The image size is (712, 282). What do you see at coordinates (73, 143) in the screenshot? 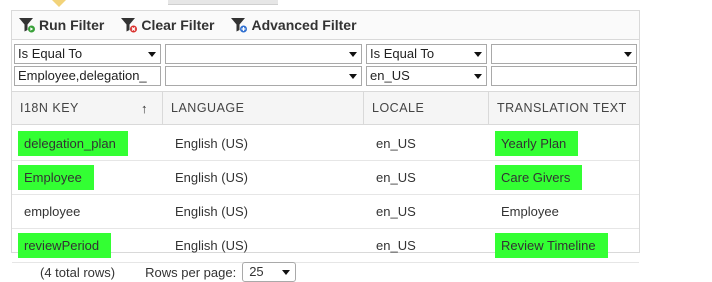
I see `highlighted-key: delegation_plan` at bounding box center [73, 143].